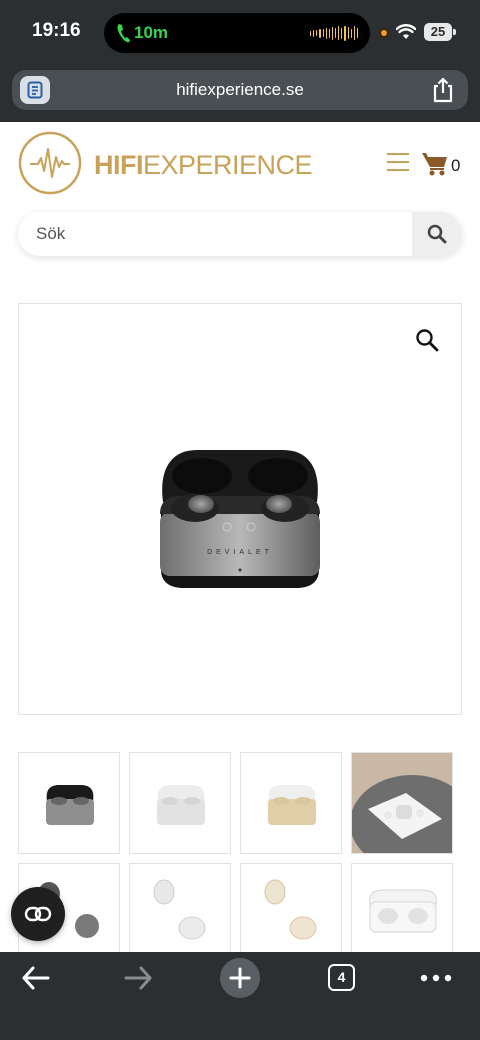 The height and width of the screenshot is (1040, 480). I want to click on search-input, so click(215, 234).